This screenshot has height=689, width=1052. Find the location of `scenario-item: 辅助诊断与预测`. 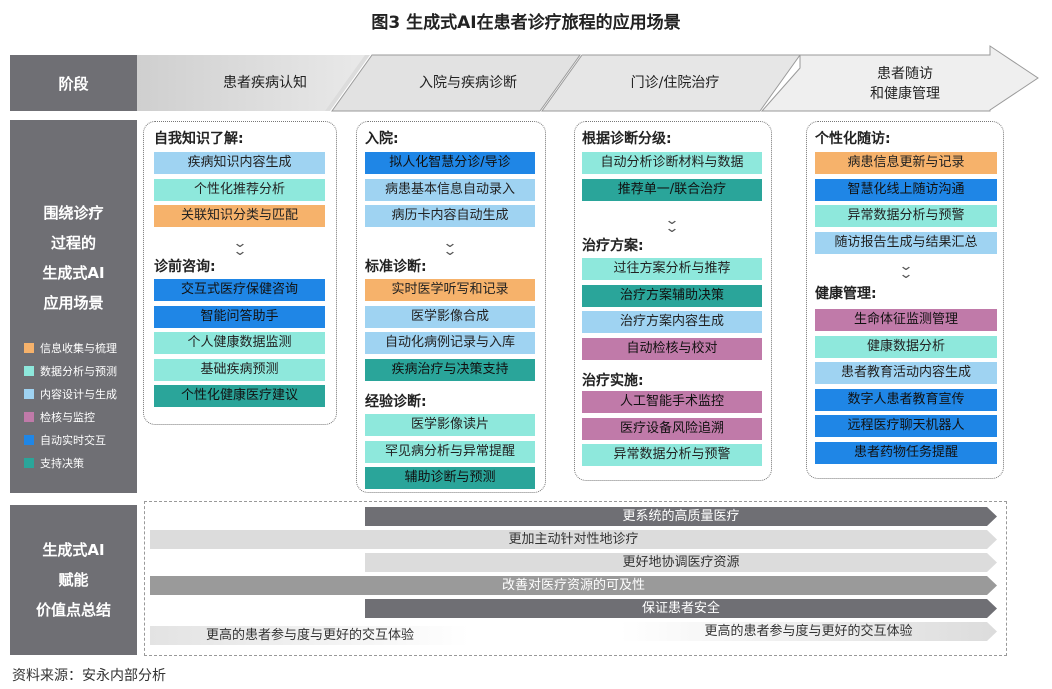

scenario-item: 辅助诊断与预测 is located at coordinates (450, 478).